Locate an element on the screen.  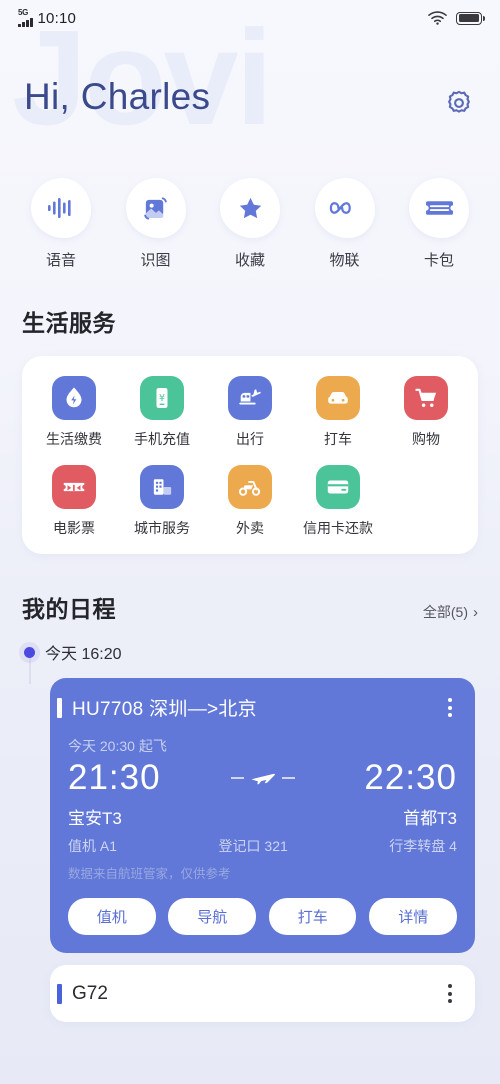
status-bar-left: 5G 10:10 is located at coordinates (47, 18).